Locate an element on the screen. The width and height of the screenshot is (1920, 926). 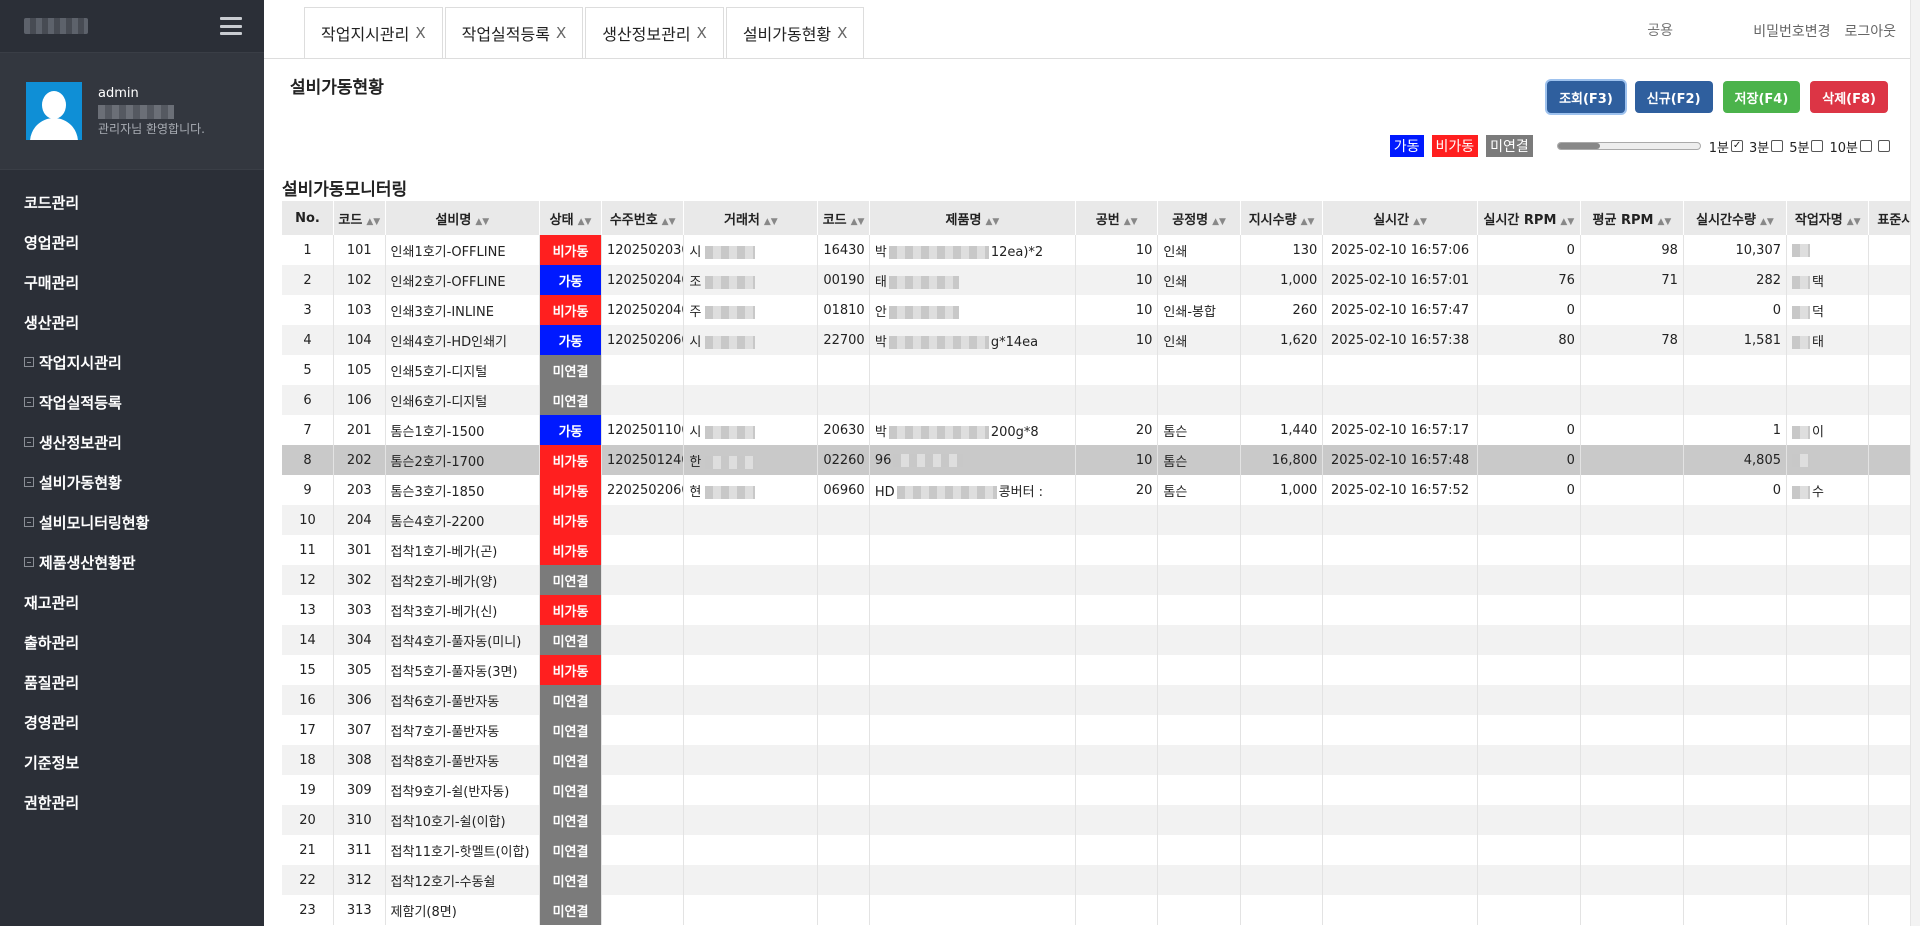
sidebar-item: 작업실적등록 is located at coordinates (132, 402).